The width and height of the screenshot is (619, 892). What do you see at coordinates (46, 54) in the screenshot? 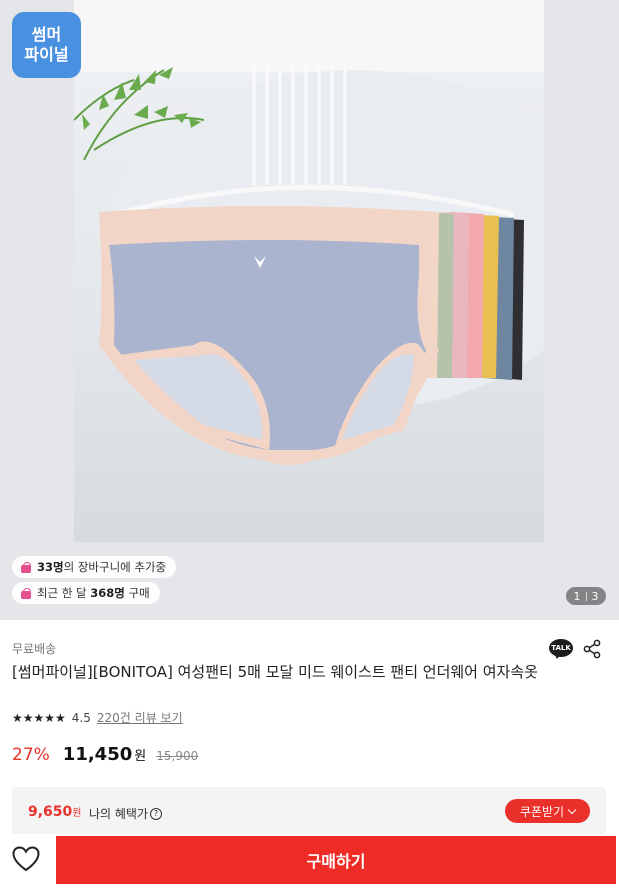
I see `seller-logo-line2: 파이널` at bounding box center [46, 54].